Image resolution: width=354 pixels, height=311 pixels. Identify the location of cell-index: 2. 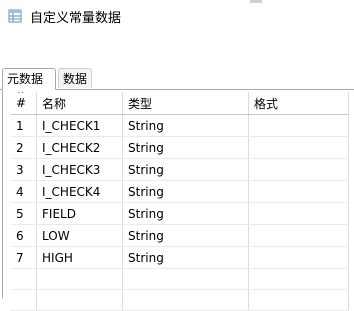
(24, 147).